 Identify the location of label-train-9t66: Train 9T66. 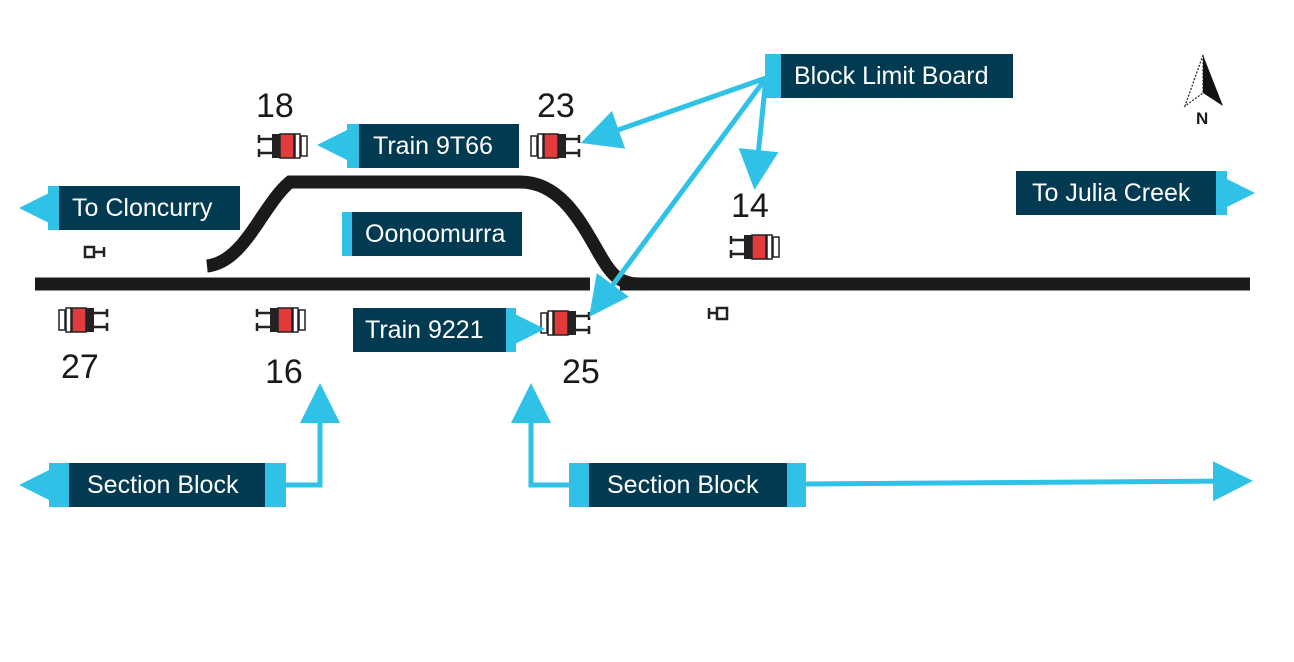
(433, 146).